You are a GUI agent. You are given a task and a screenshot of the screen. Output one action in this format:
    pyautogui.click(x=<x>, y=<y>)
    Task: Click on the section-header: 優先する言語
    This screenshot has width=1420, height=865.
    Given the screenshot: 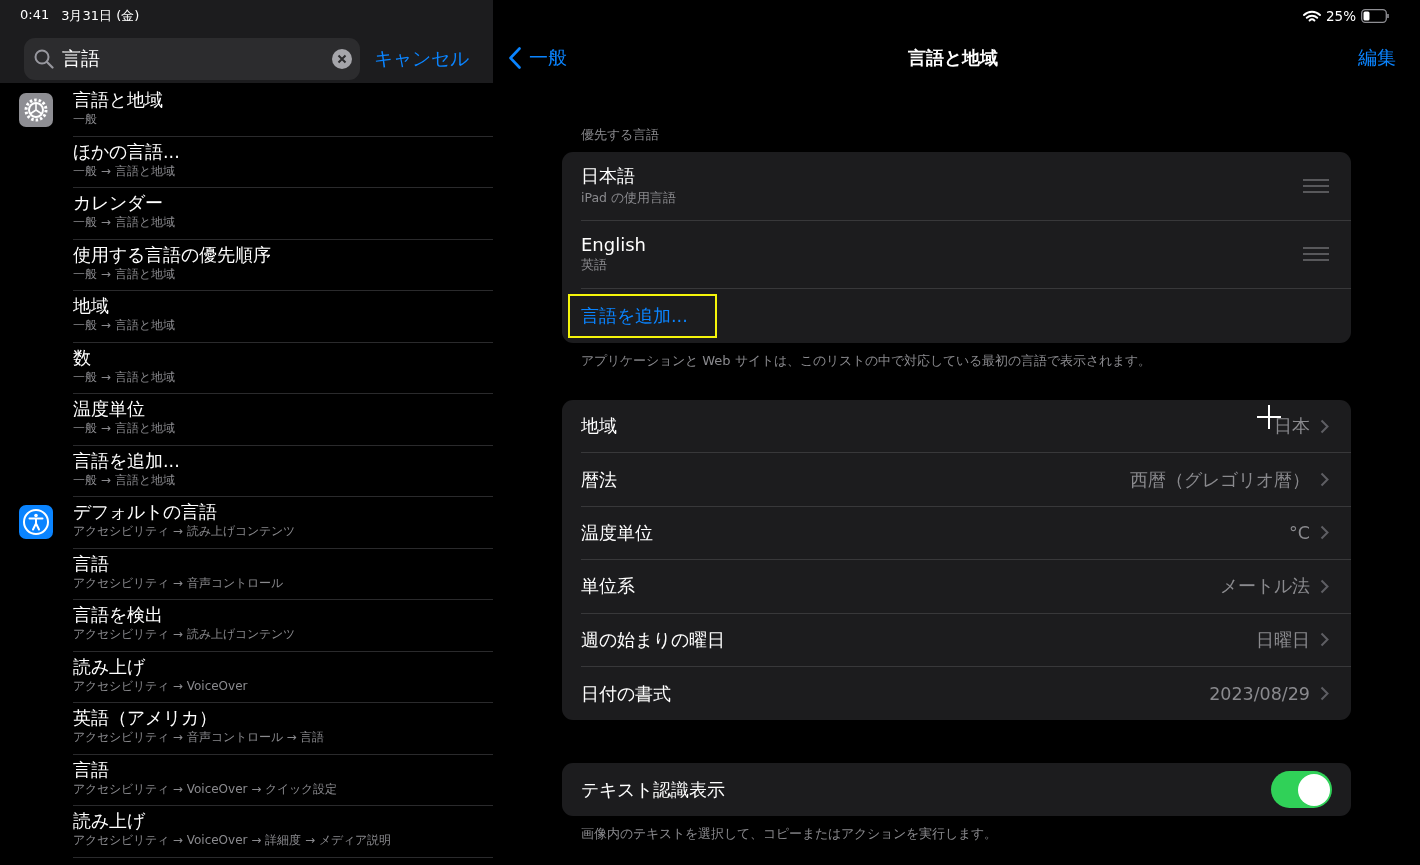 What is the action you would take?
    pyautogui.click(x=620, y=135)
    